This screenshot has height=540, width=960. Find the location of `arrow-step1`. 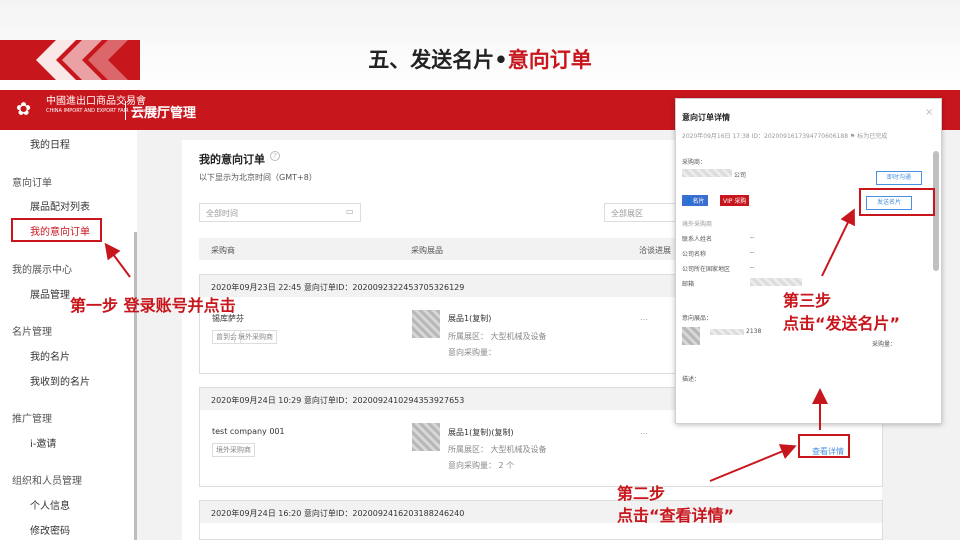

arrow-step1 is located at coordinates (117, 260).